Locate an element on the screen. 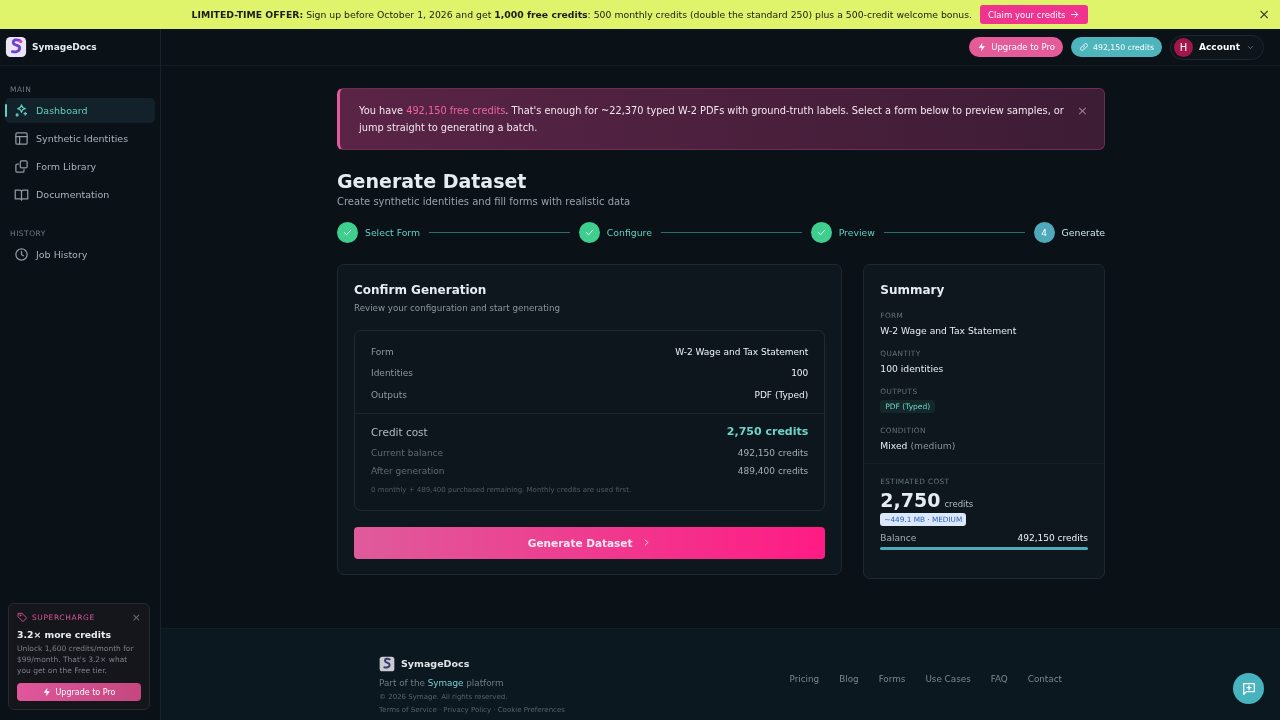 The width and height of the screenshot is (1280, 720). field-value: 100 identities is located at coordinates (912, 368).